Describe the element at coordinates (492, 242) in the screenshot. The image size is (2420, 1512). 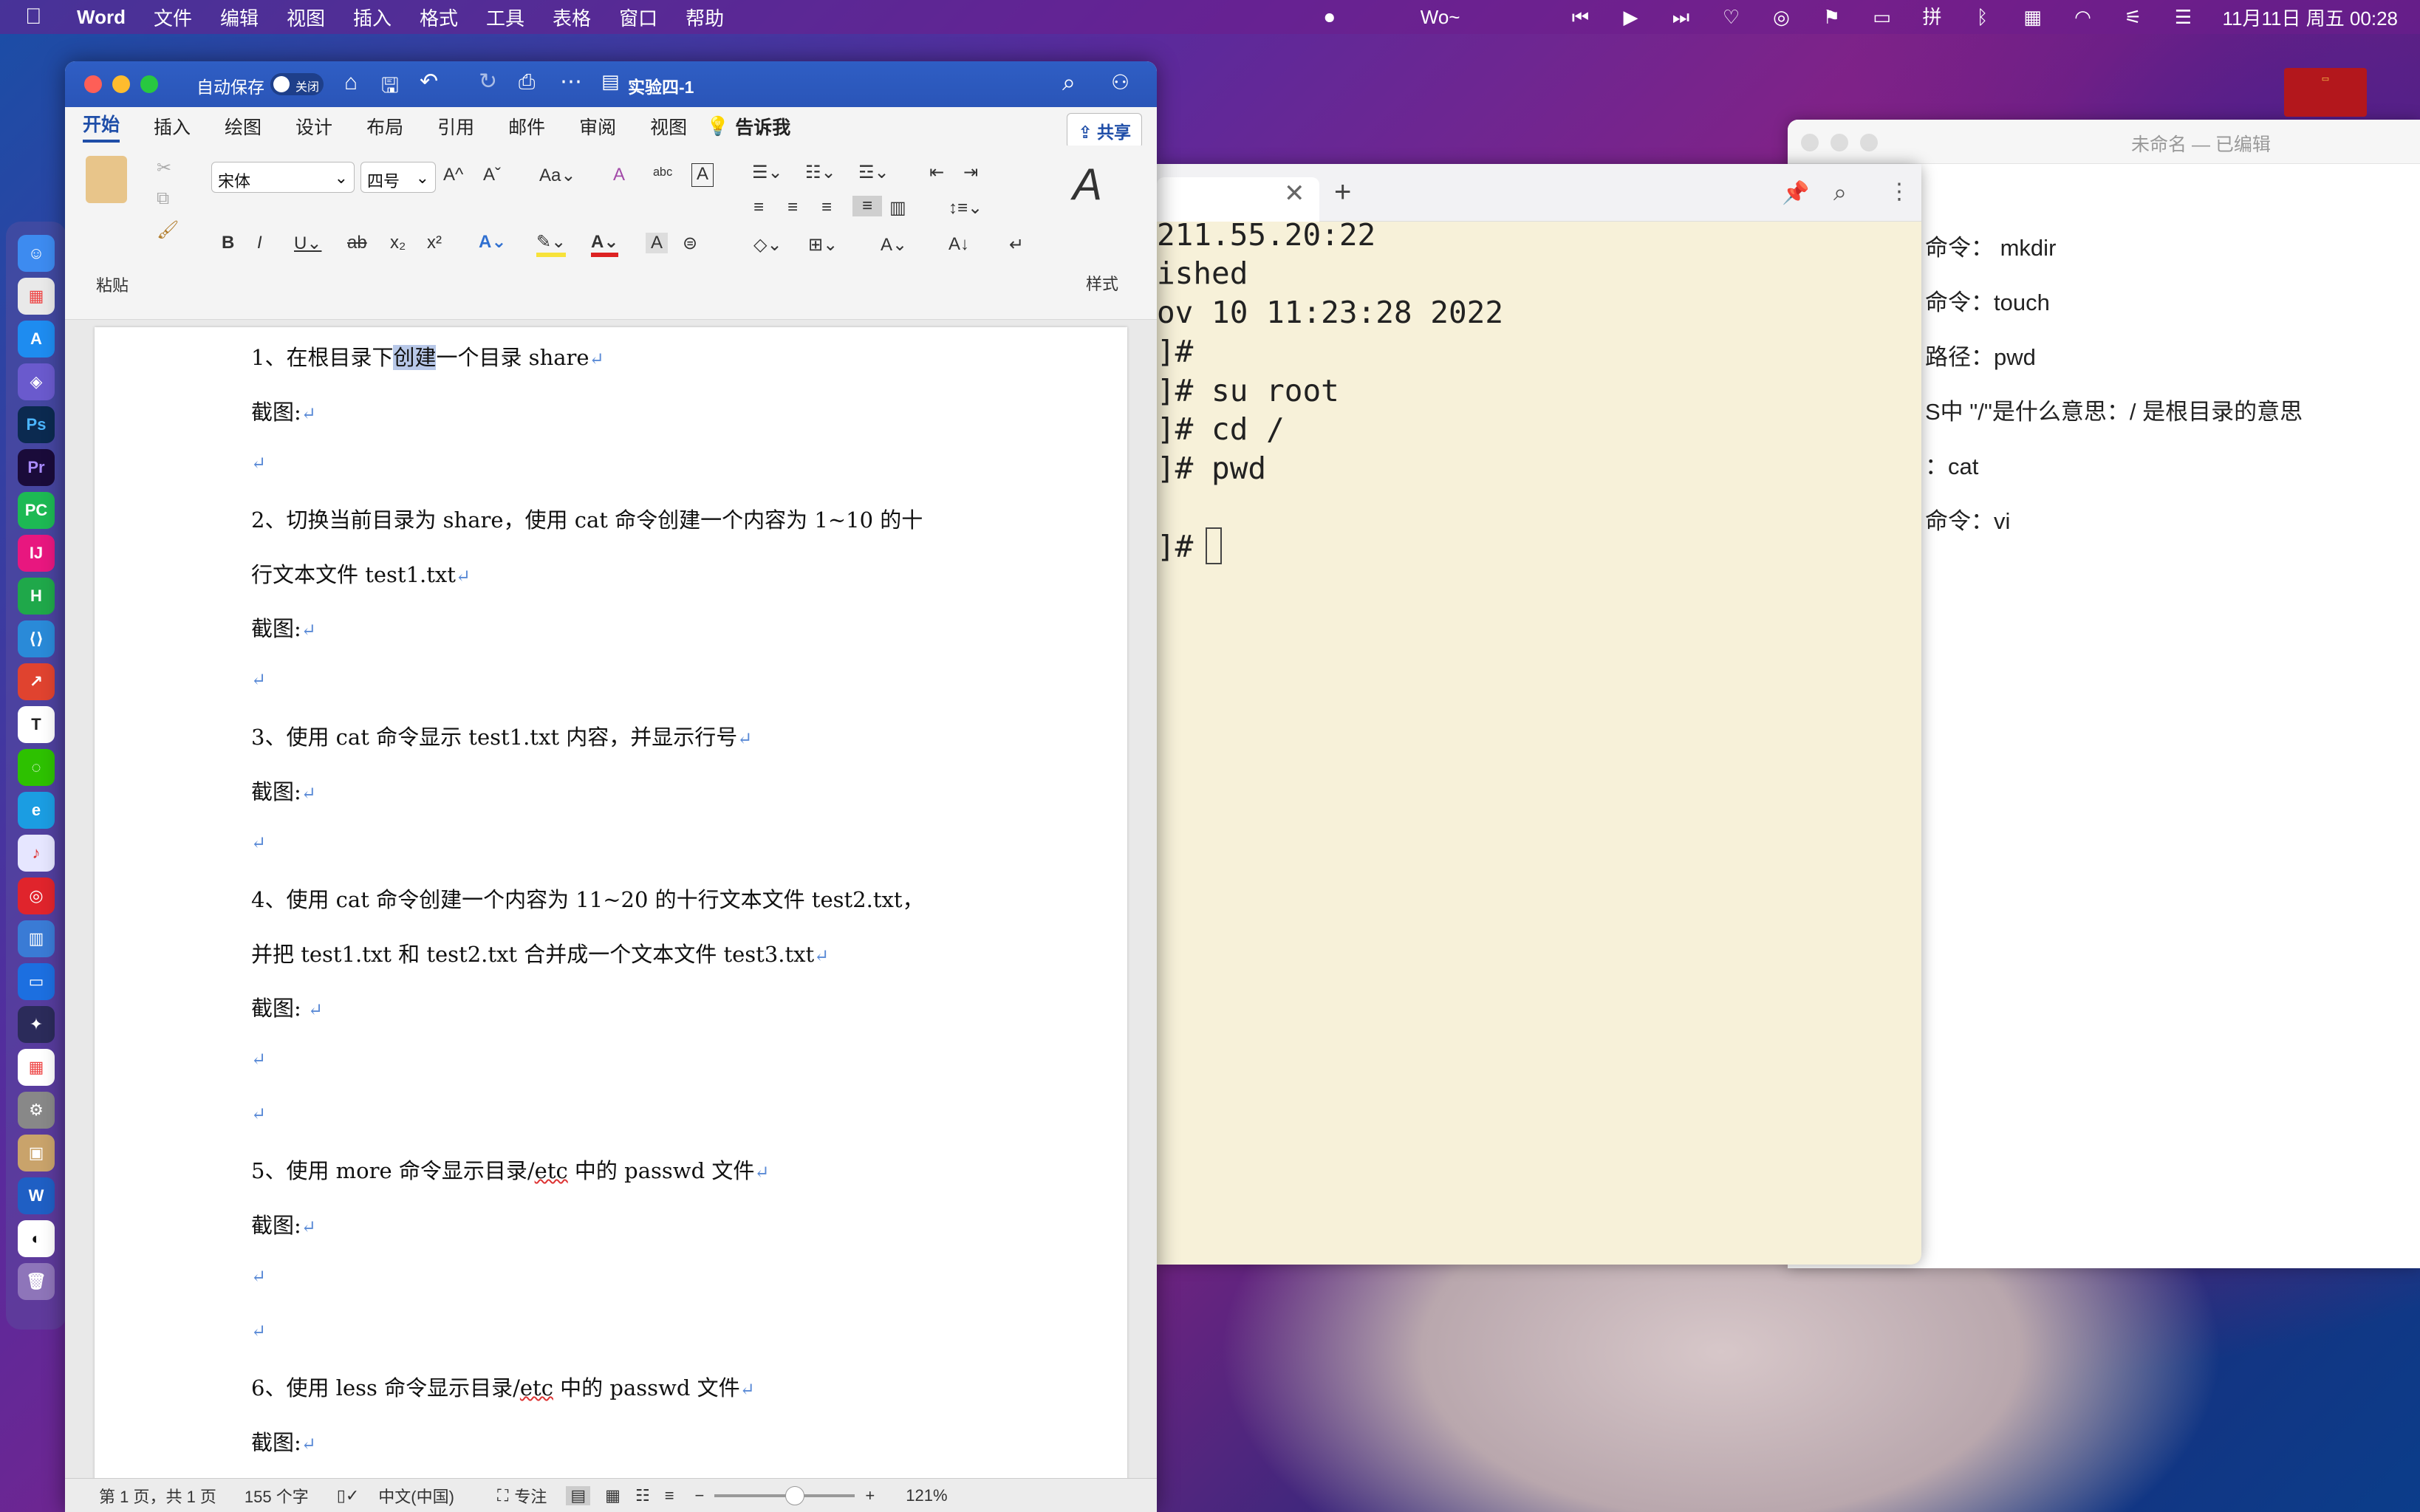
I see `text-effects-icon: A⌄` at that location.